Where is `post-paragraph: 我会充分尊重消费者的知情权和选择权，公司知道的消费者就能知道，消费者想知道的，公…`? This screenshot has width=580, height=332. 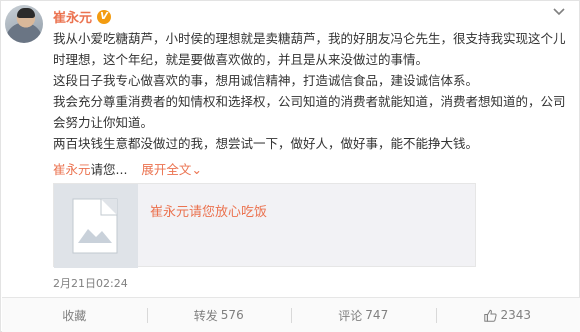 post-paragraph: 我会充分尊重消费者的知情权和选择权，公司知道的消费者就能知道，消费者想知道的，公… is located at coordinates (309, 112).